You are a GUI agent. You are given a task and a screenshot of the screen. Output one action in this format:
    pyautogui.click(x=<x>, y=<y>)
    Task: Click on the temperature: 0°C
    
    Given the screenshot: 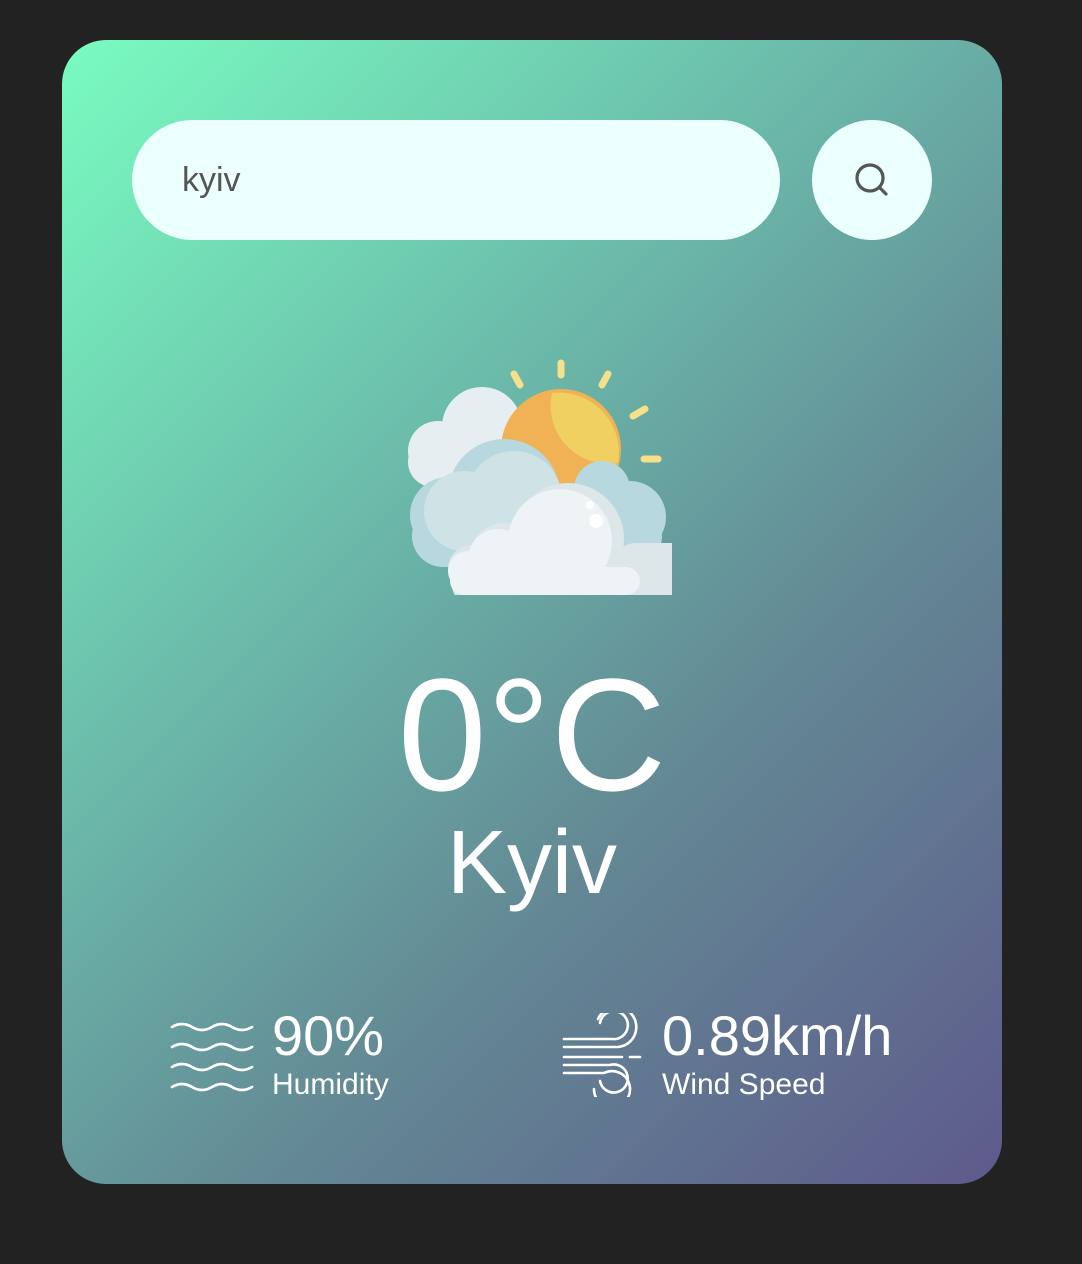 What is the action you would take?
    pyautogui.click(x=532, y=734)
    